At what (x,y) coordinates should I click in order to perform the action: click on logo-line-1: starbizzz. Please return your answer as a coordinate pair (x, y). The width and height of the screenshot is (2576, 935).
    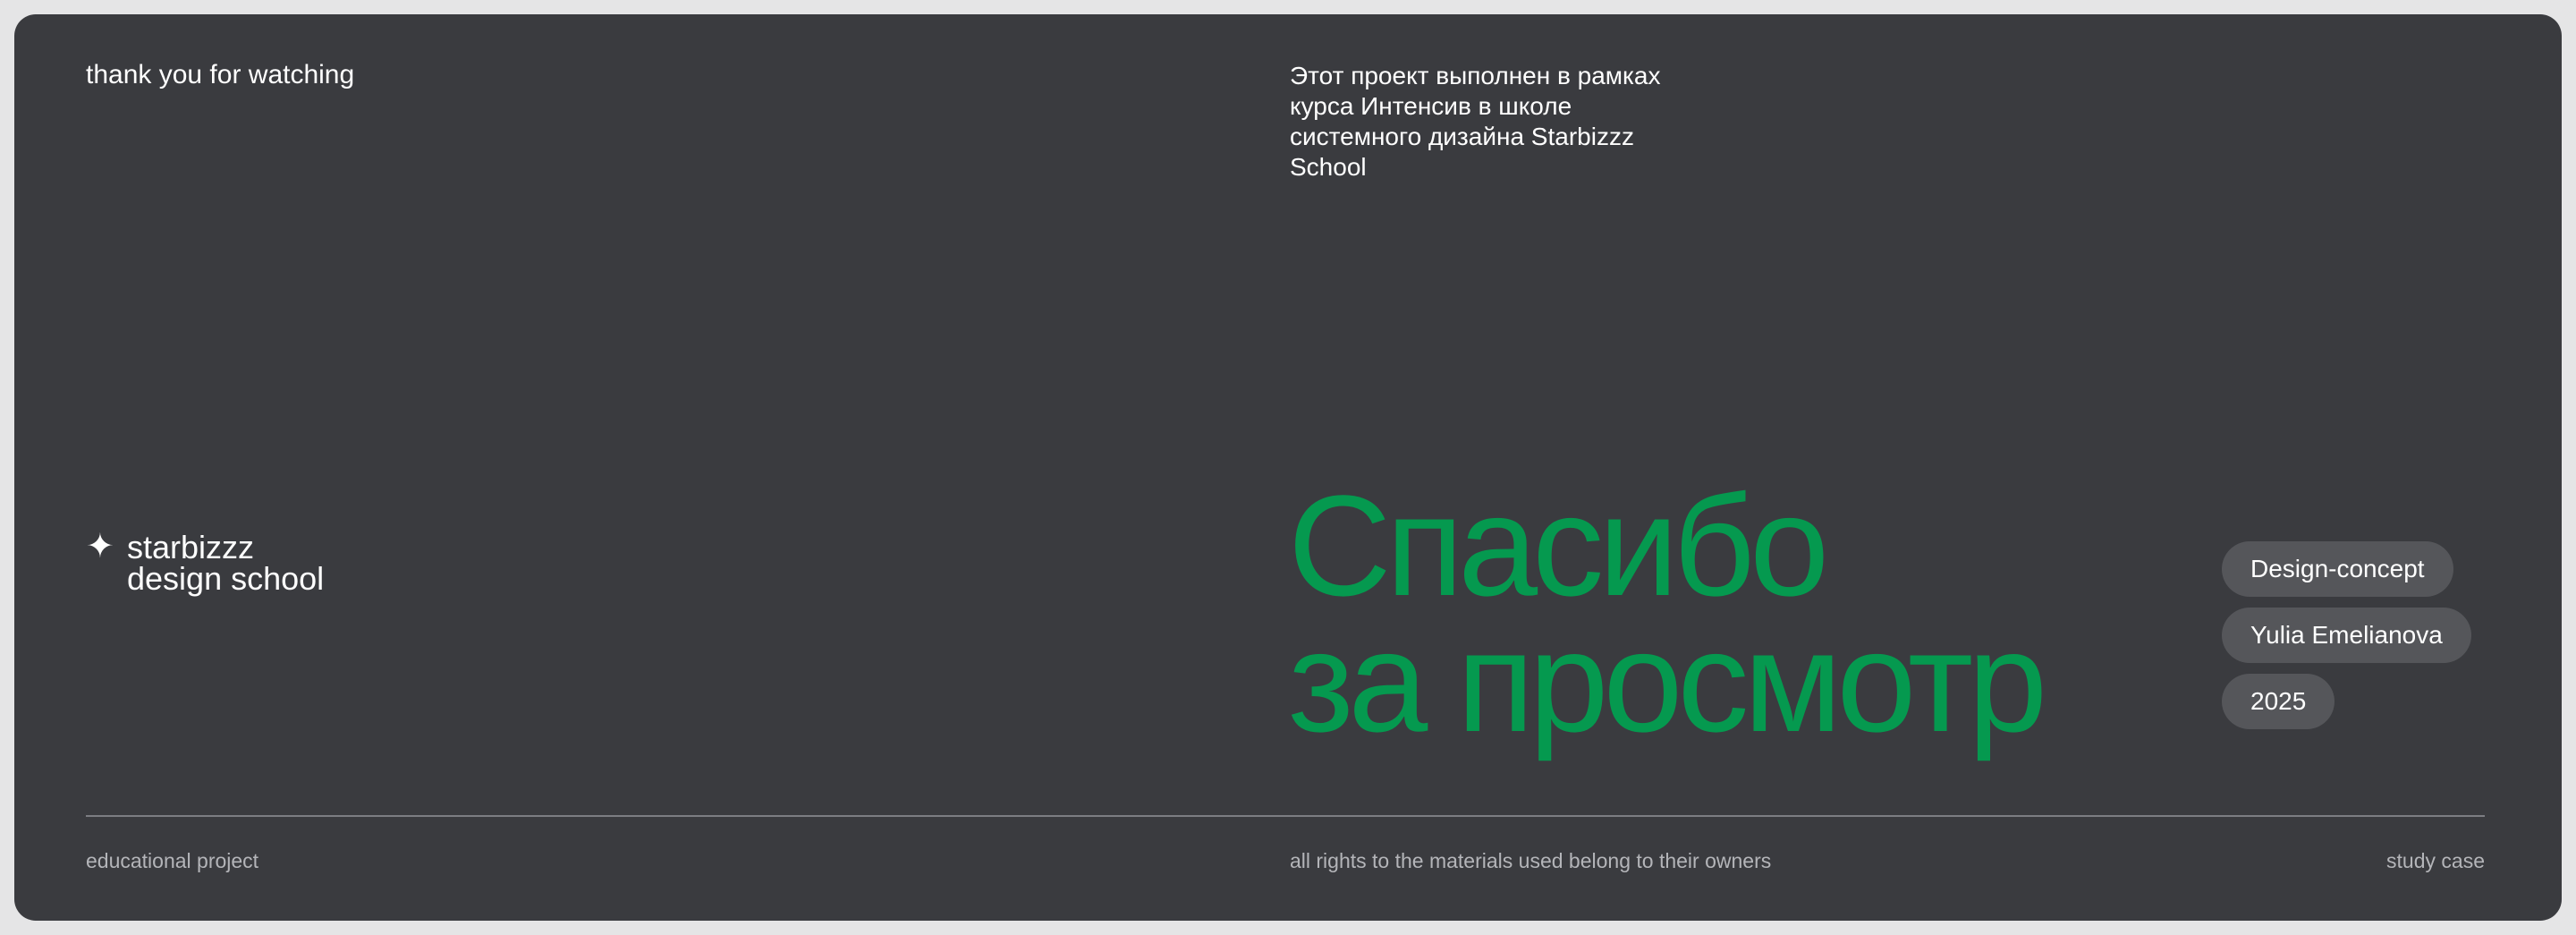
    Looking at the image, I should click on (191, 547).